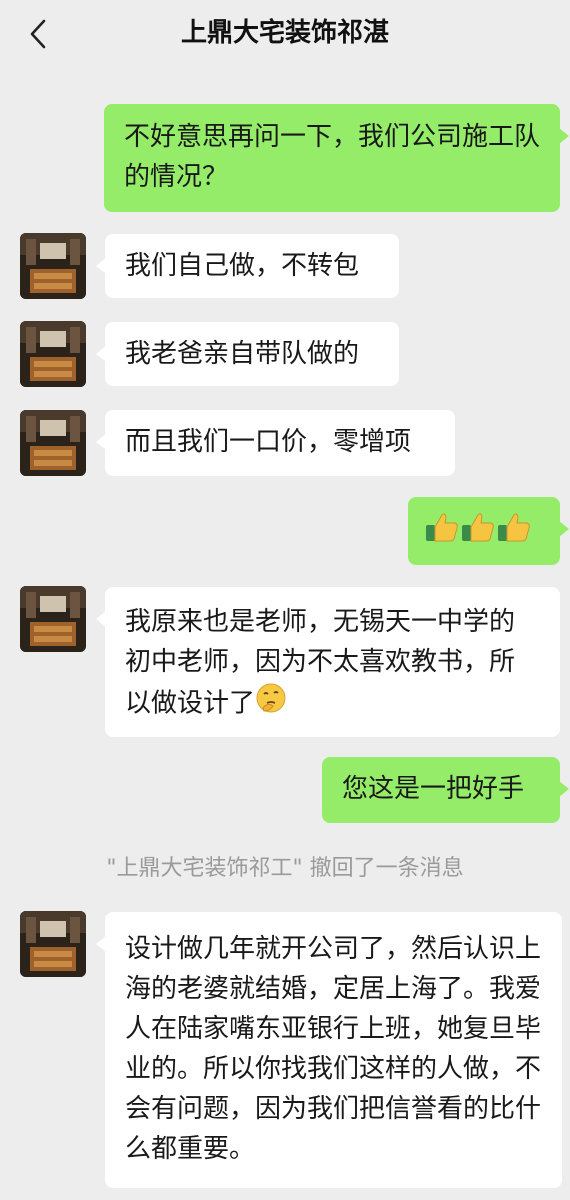 Image resolution: width=570 pixels, height=1200 pixels. I want to click on message-text: 我老爸亲自带队做的, so click(242, 354).